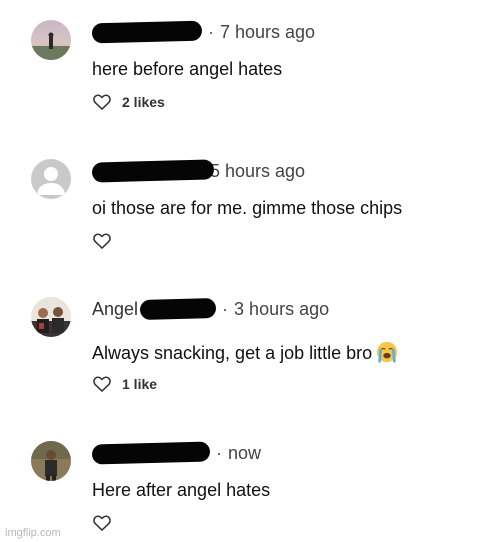  I want to click on comment-header: 5 hours ago, so click(198, 171).